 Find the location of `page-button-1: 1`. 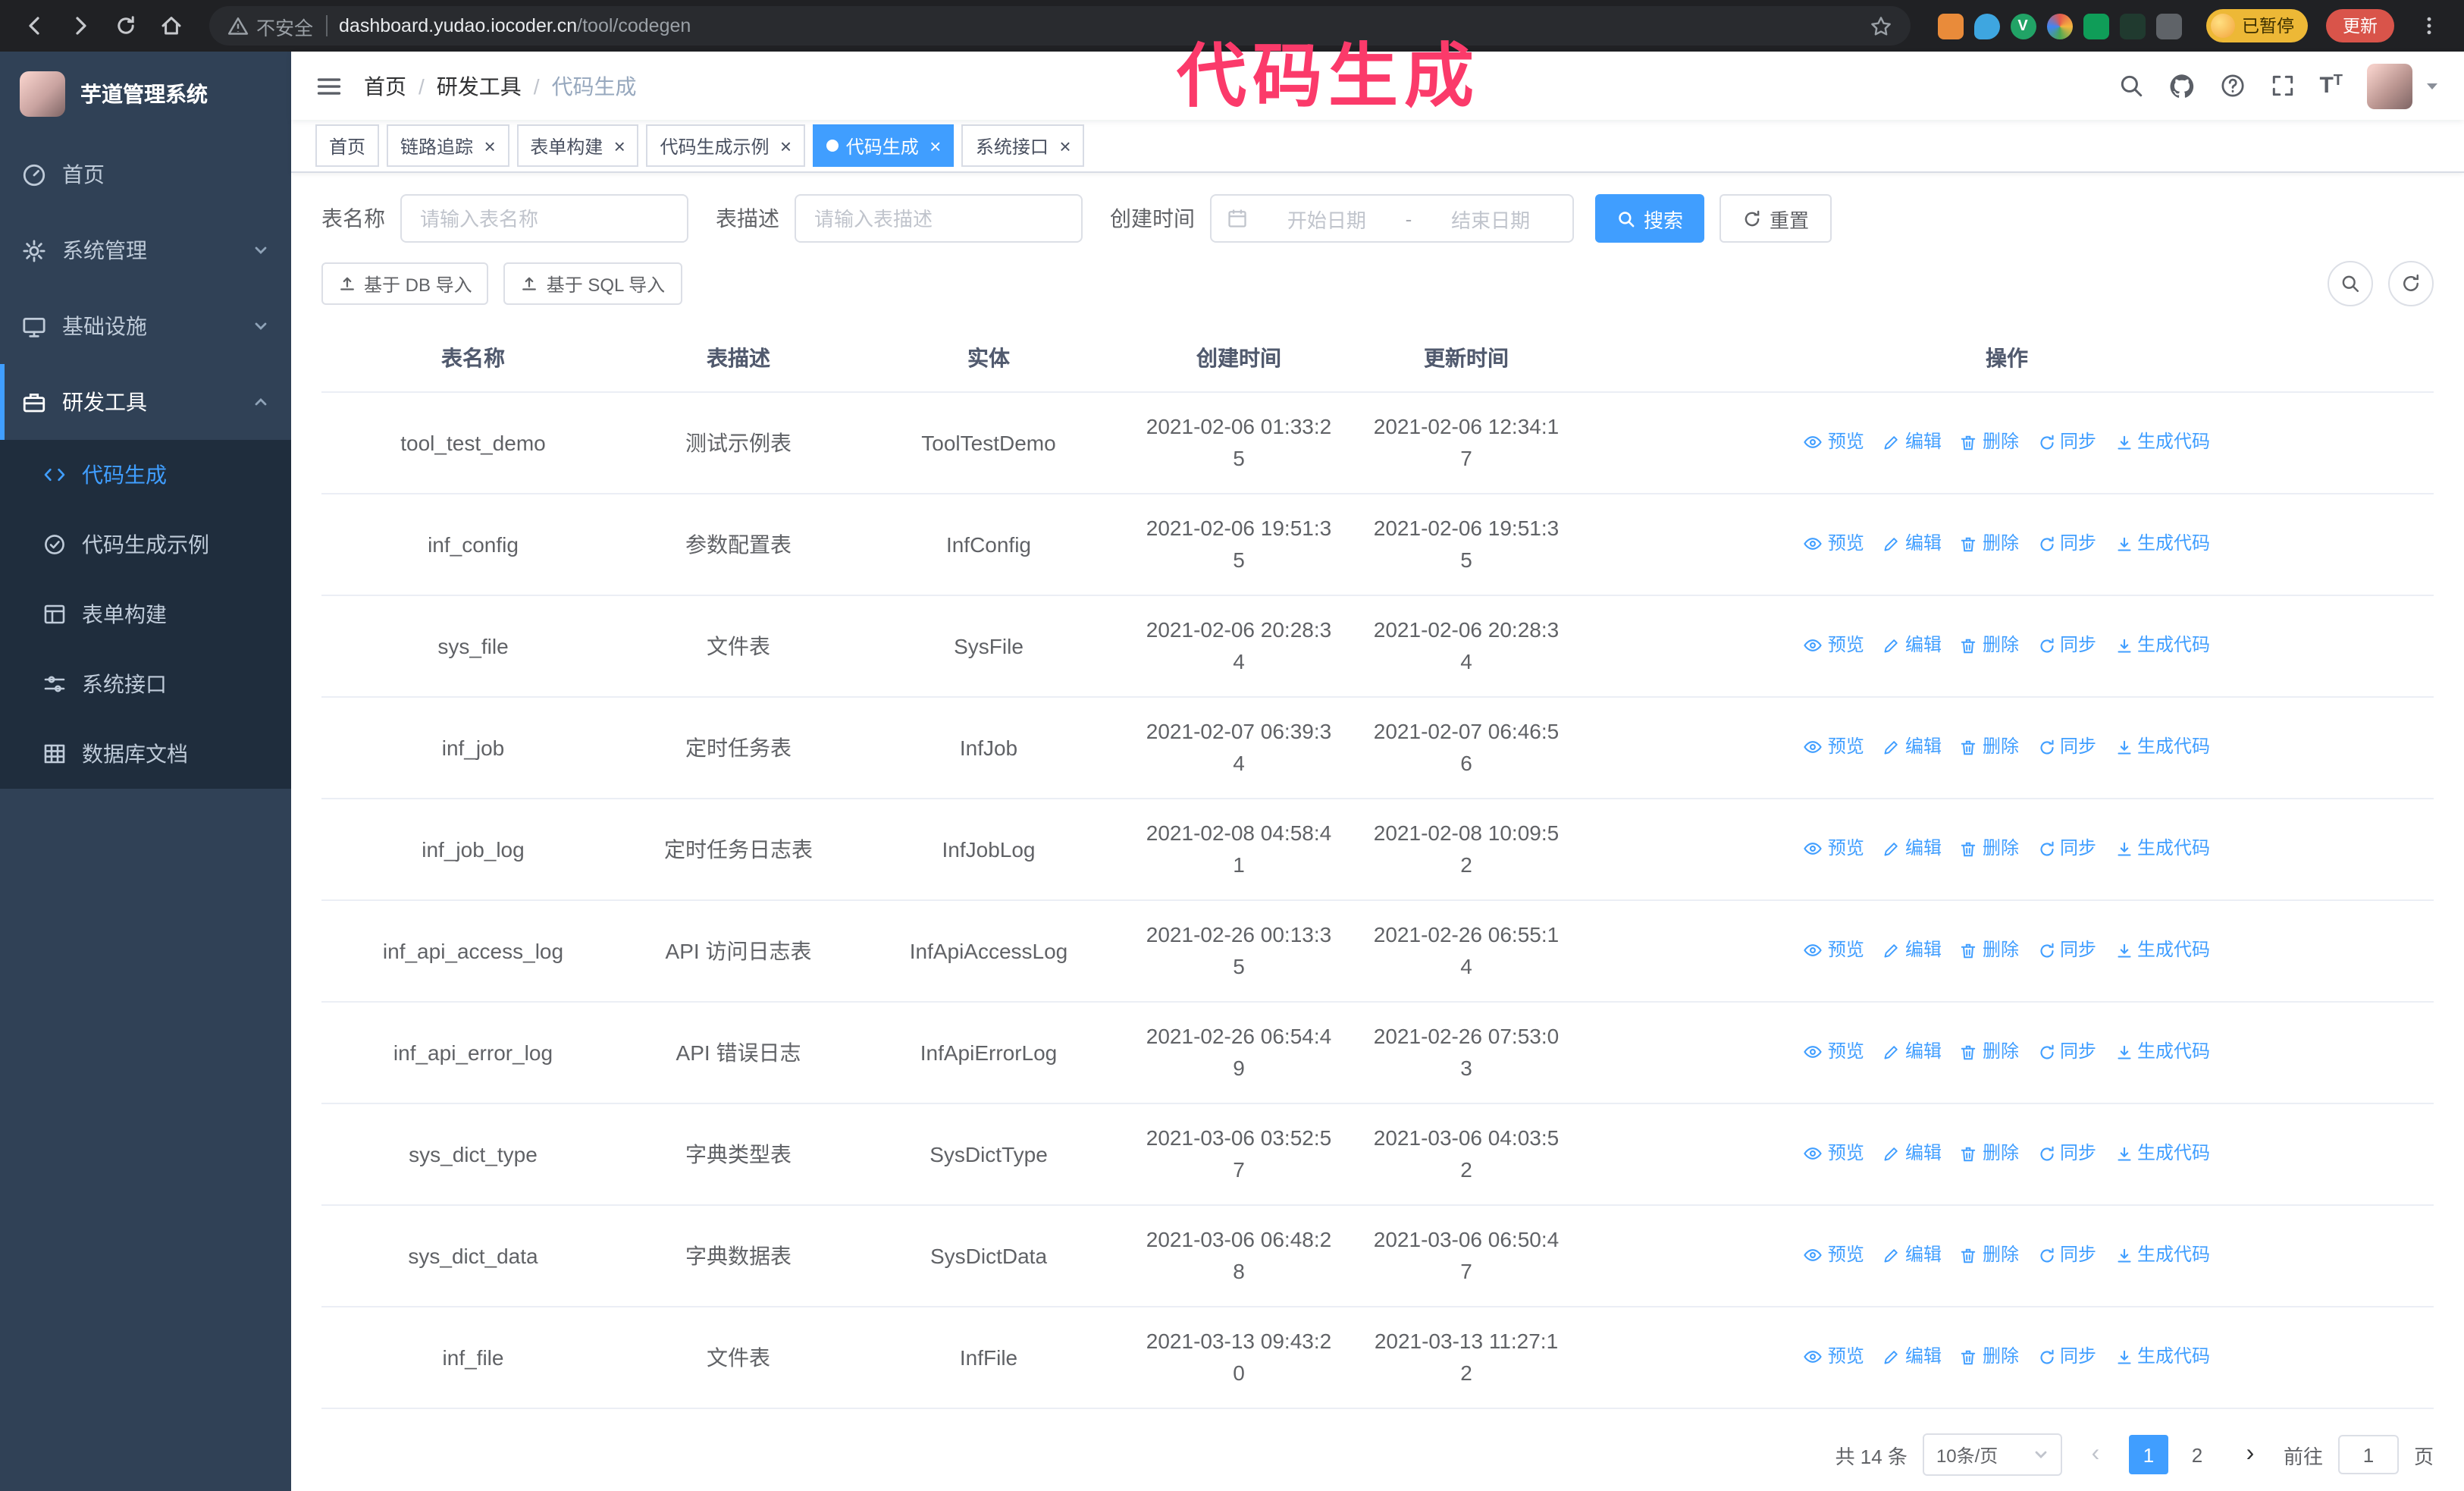

page-button-1: 1 is located at coordinates (2148, 1454).